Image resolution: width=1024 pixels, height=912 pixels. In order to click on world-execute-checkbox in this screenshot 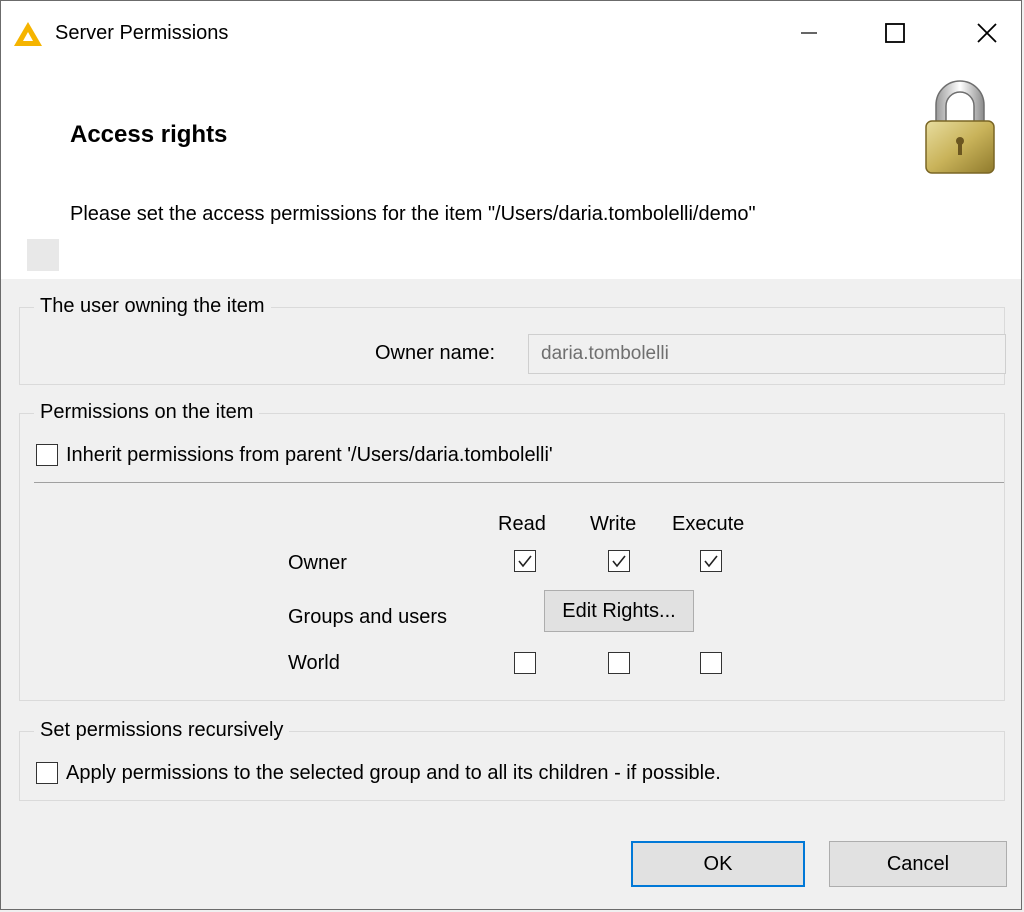, I will do `click(711, 663)`.